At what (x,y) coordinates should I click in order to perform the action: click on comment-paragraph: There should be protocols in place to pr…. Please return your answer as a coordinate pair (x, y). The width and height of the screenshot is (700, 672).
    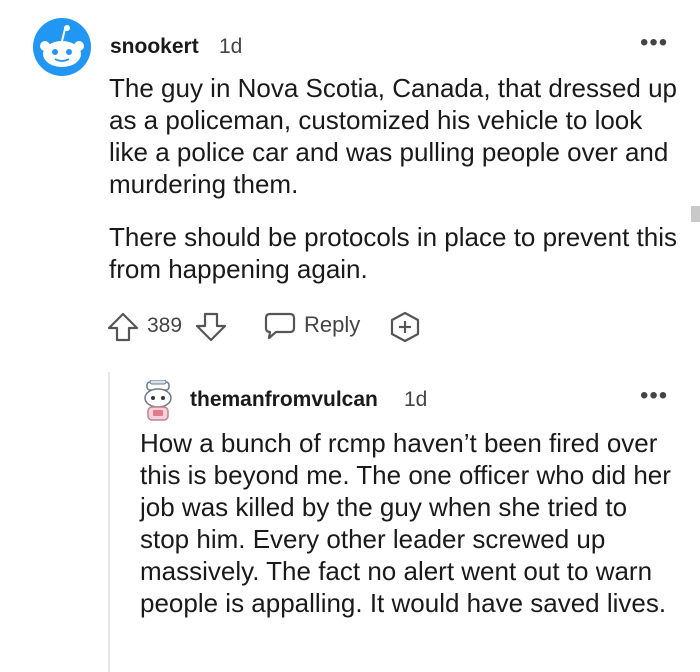
    Looking at the image, I should click on (393, 253).